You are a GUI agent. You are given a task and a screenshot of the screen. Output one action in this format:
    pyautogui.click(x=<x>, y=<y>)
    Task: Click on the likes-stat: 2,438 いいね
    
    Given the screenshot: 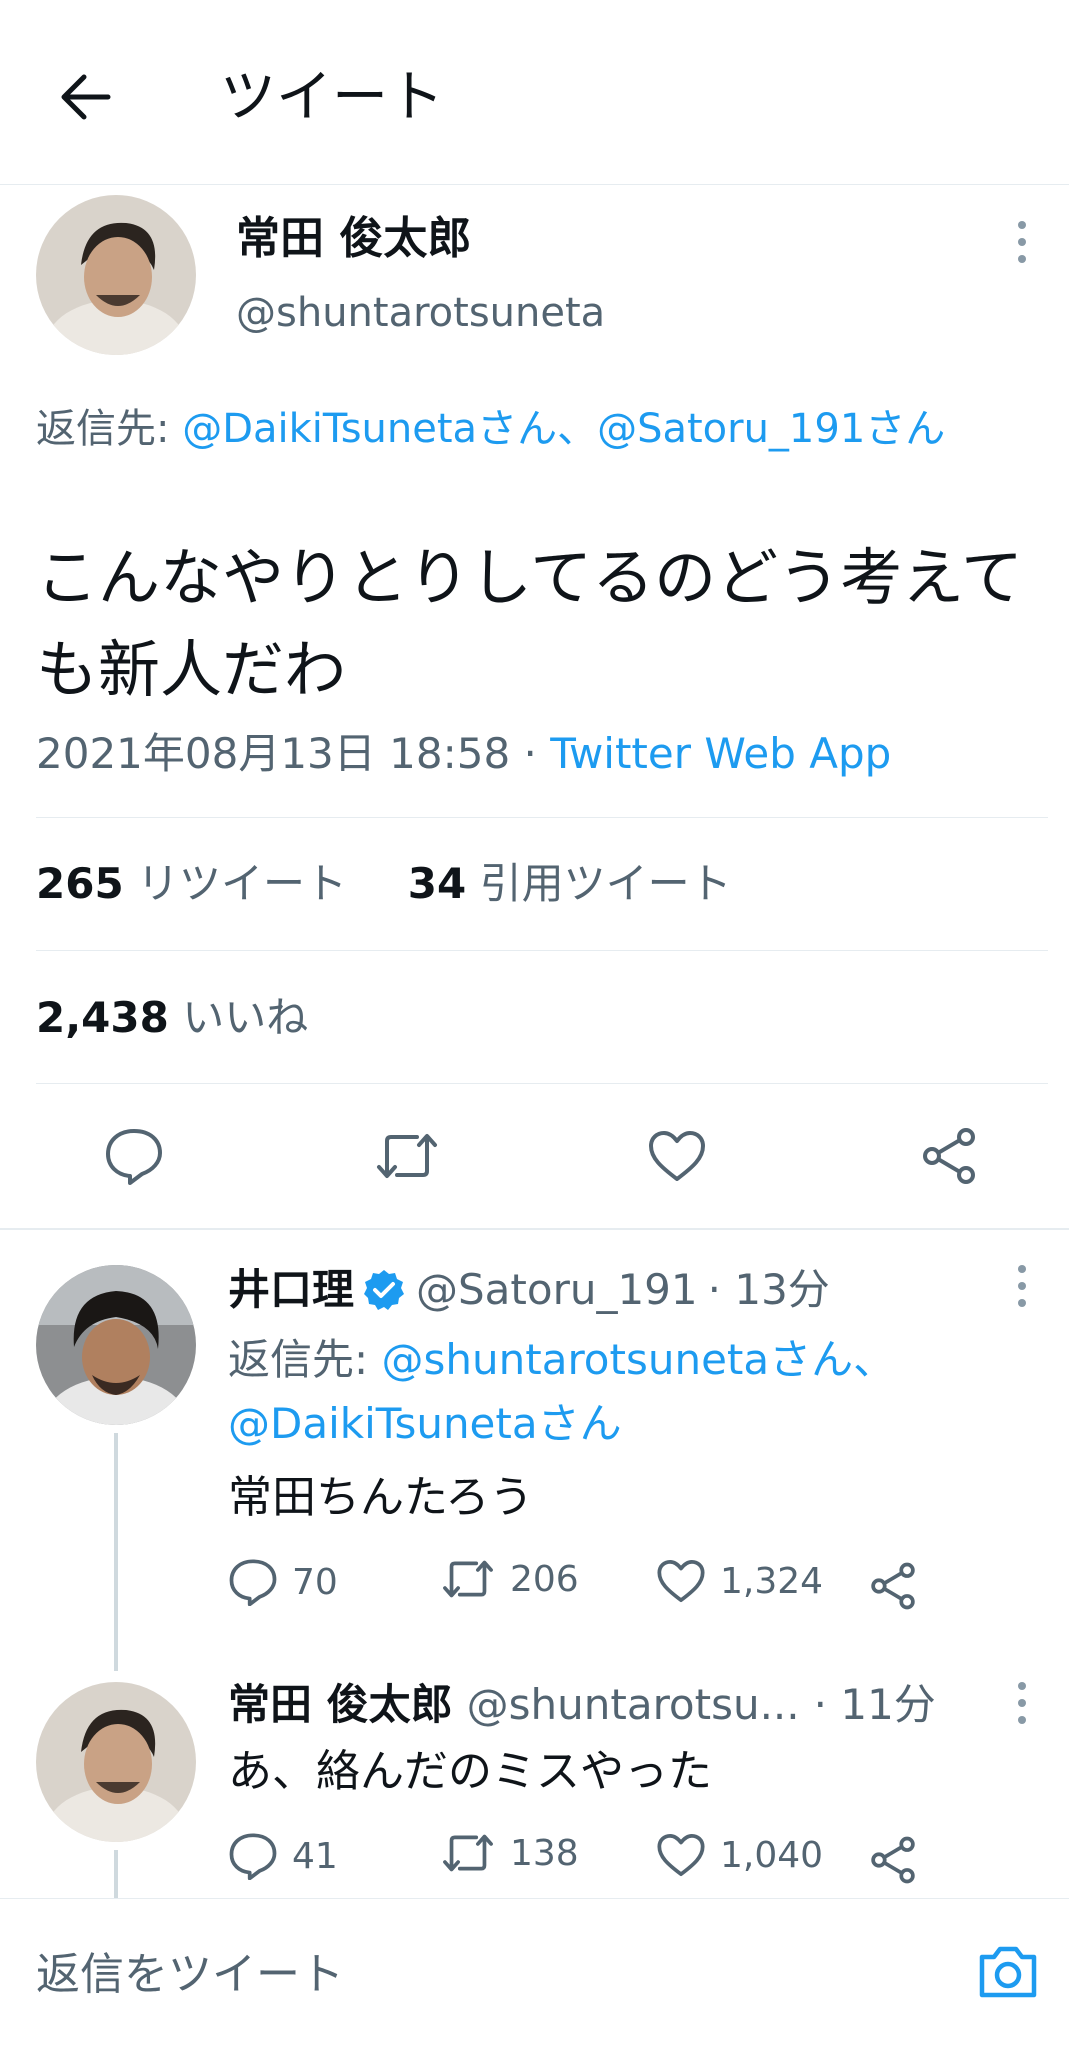 What is the action you would take?
    pyautogui.click(x=172, y=1018)
    